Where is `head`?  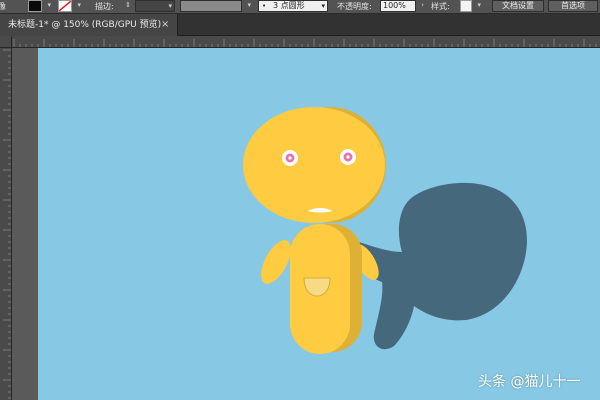 head is located at coordinates (314, 165).